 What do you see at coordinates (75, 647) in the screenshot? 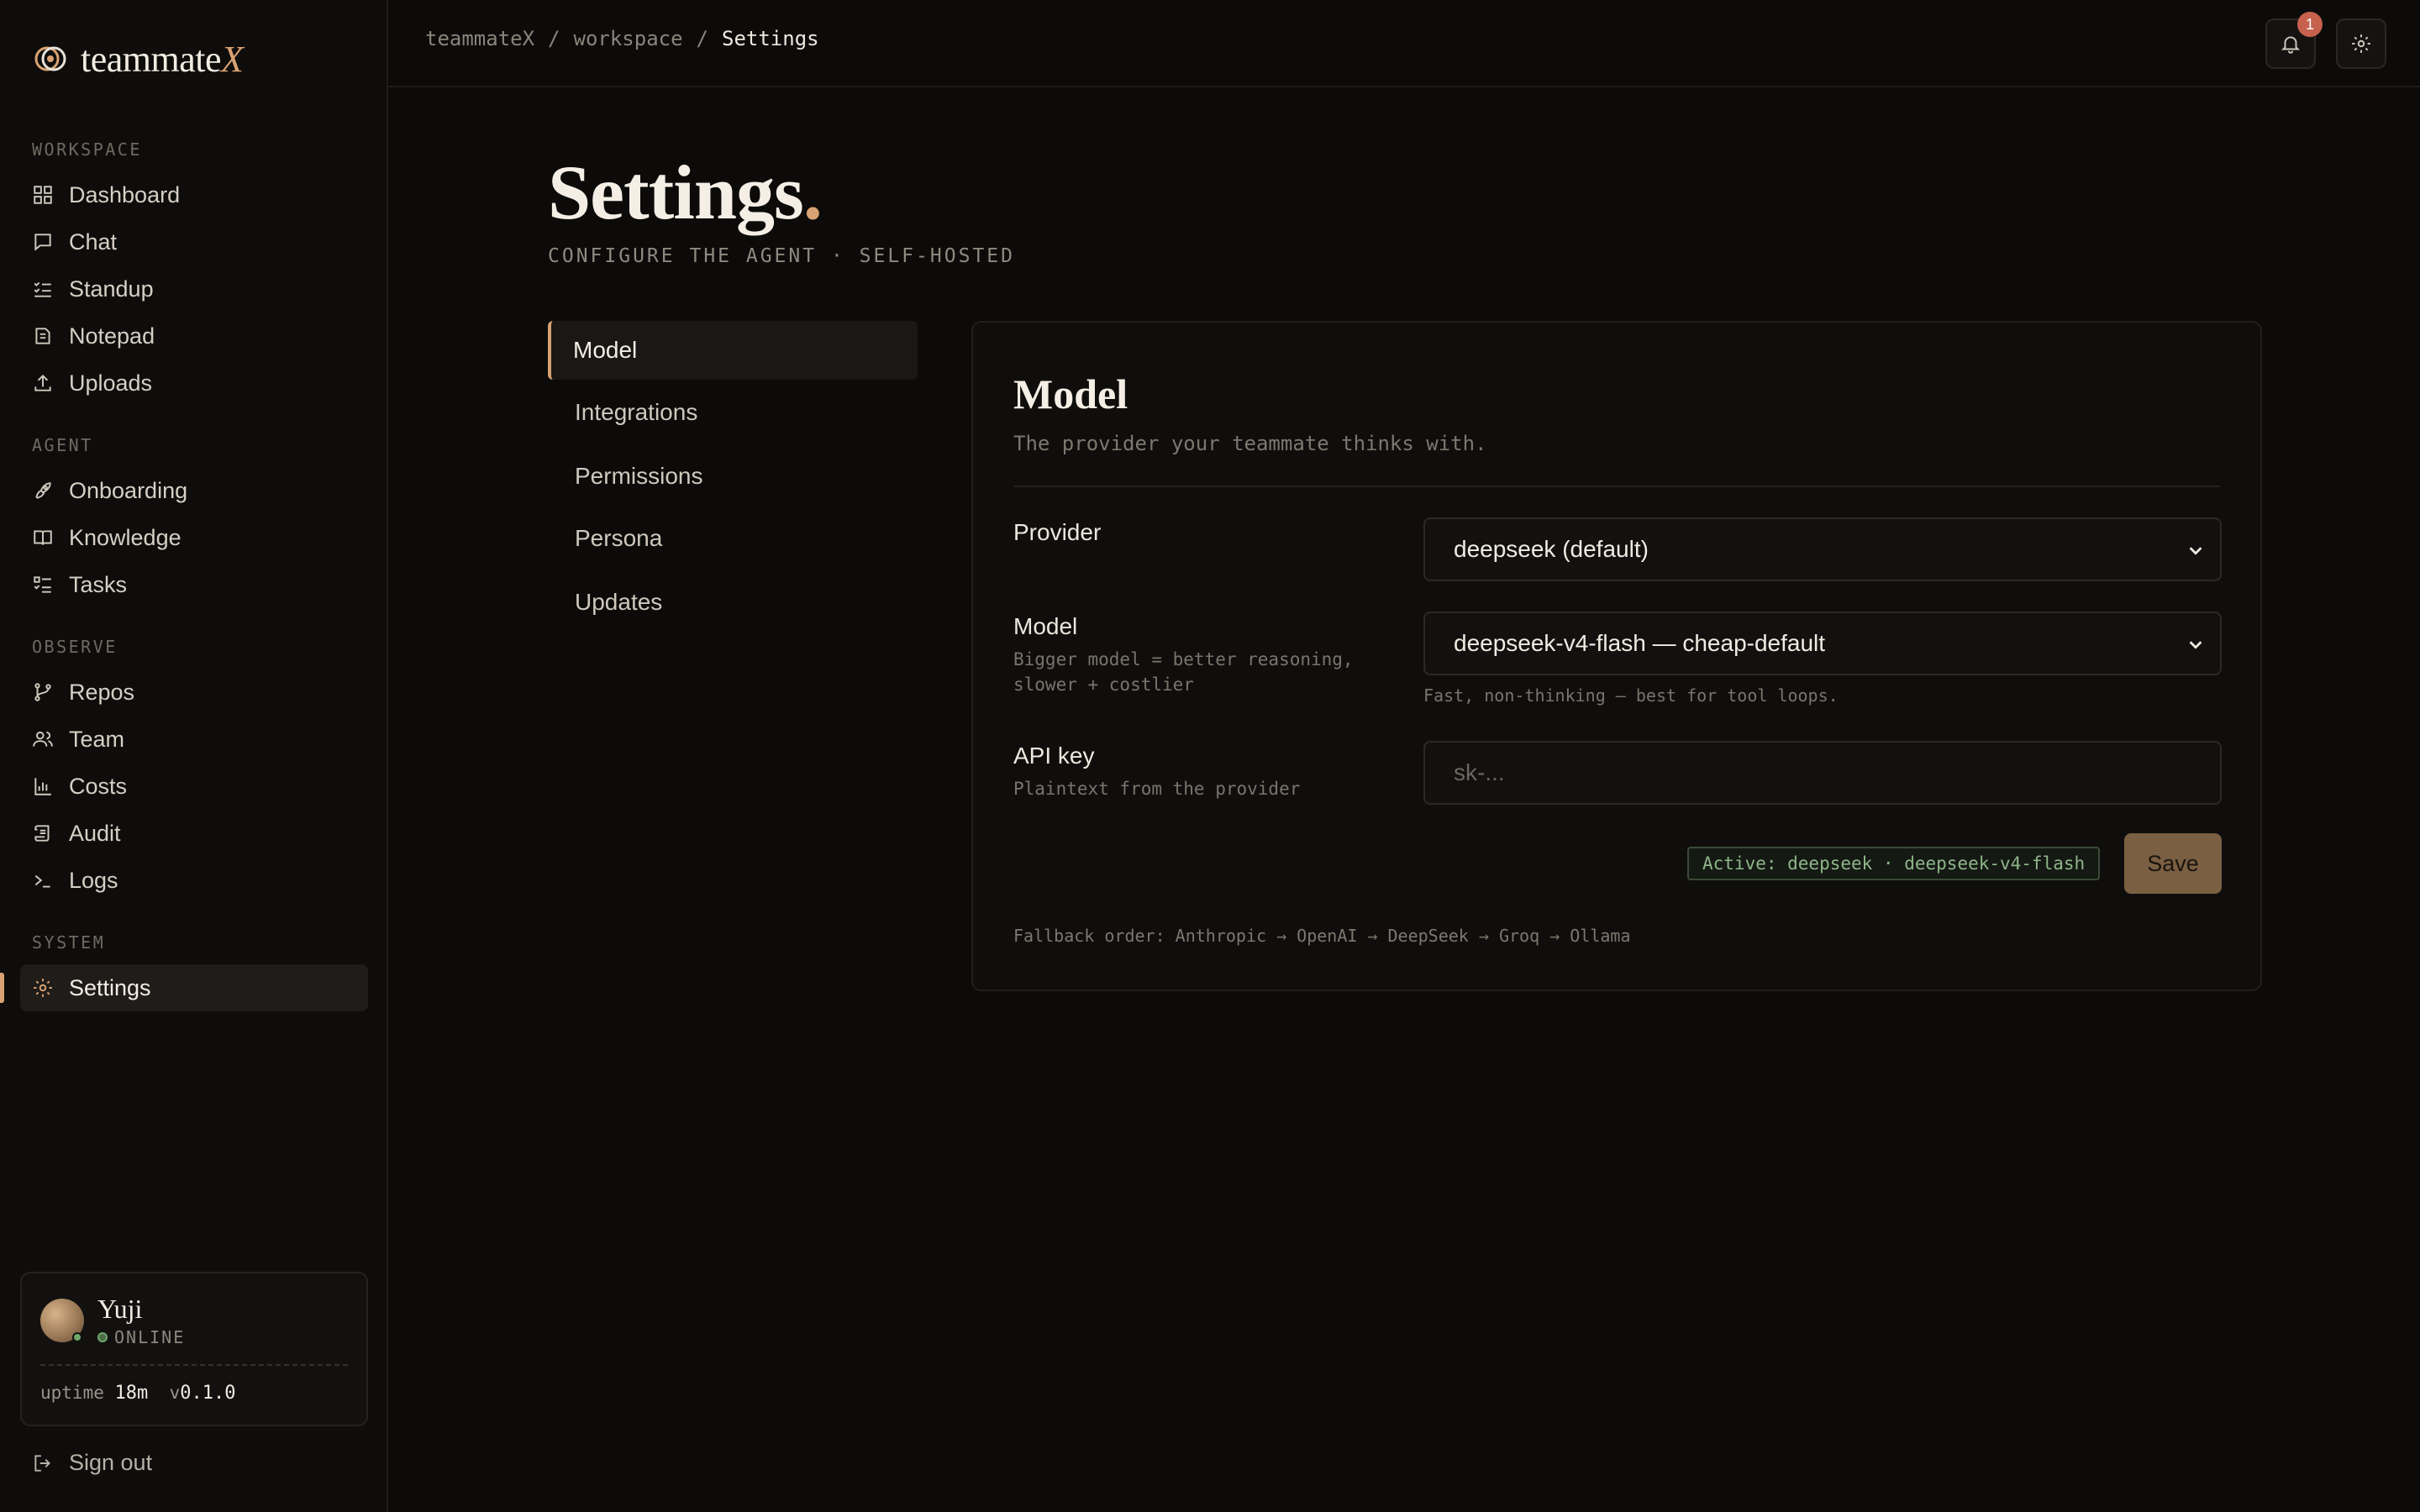
I see `nav-section-observe: OBSERVE` at bounding box center [75, 647].